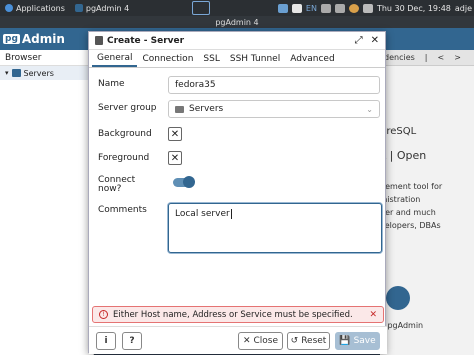 The width and height of the screenshot is (474, 355). What do you see at coordinates (266, 341) in the screenshot?
I see `close-button-label: Close` at bounding box center [266, 341].